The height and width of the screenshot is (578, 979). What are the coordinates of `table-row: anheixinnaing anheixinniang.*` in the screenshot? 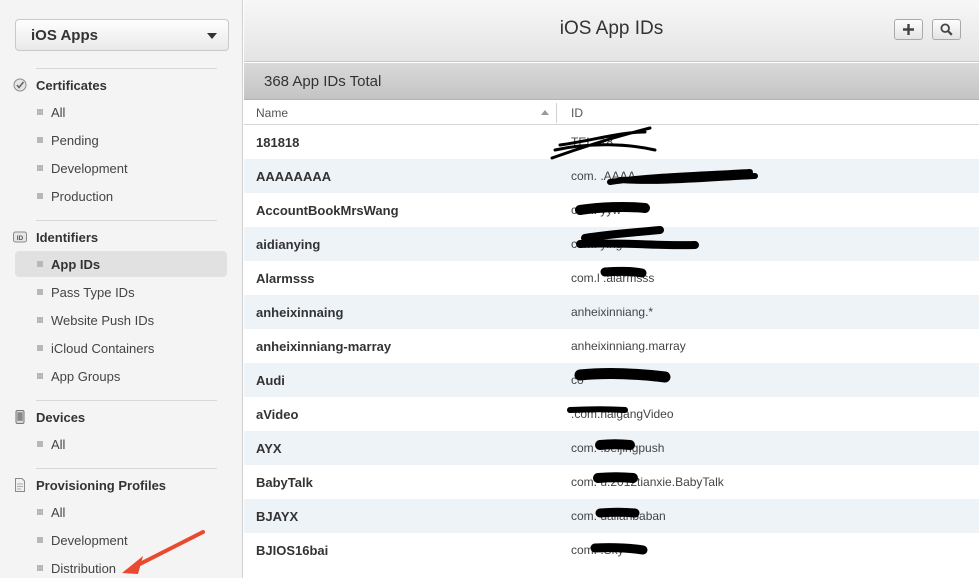 It's located at (611, 312).